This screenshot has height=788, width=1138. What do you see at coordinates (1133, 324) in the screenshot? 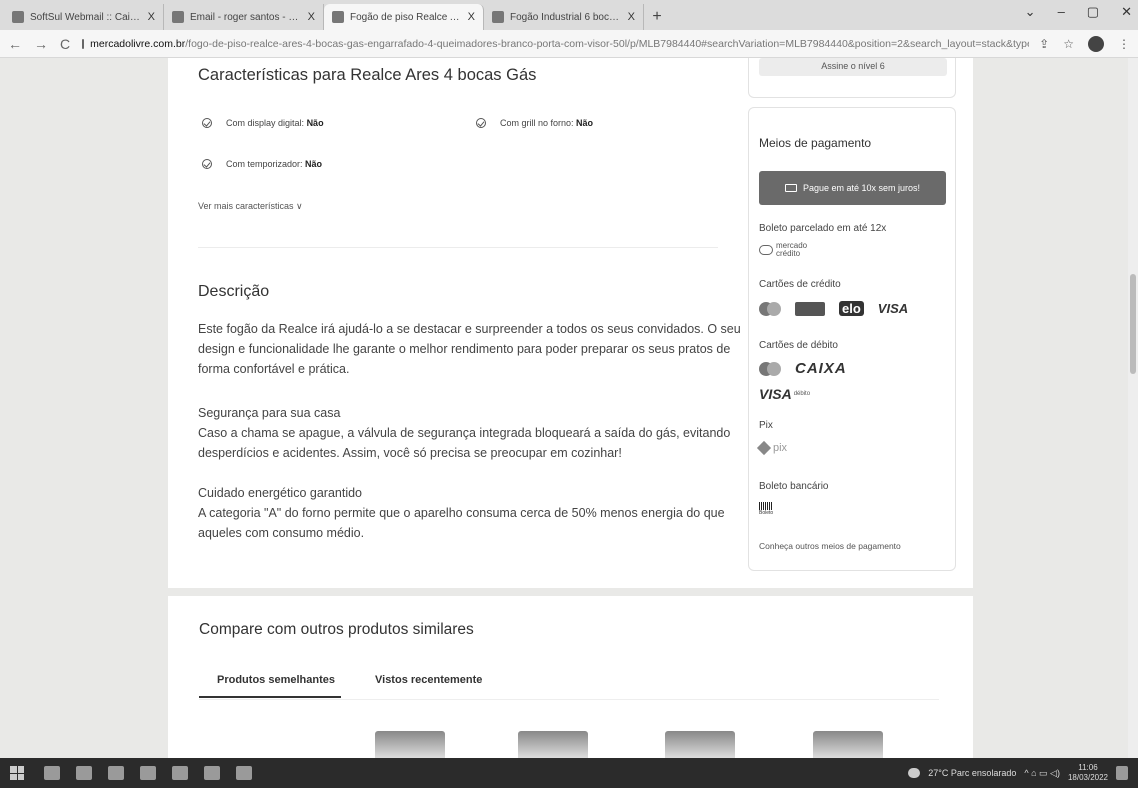
I see `scrollbar-thumb` at bounding box center [1133, 324].